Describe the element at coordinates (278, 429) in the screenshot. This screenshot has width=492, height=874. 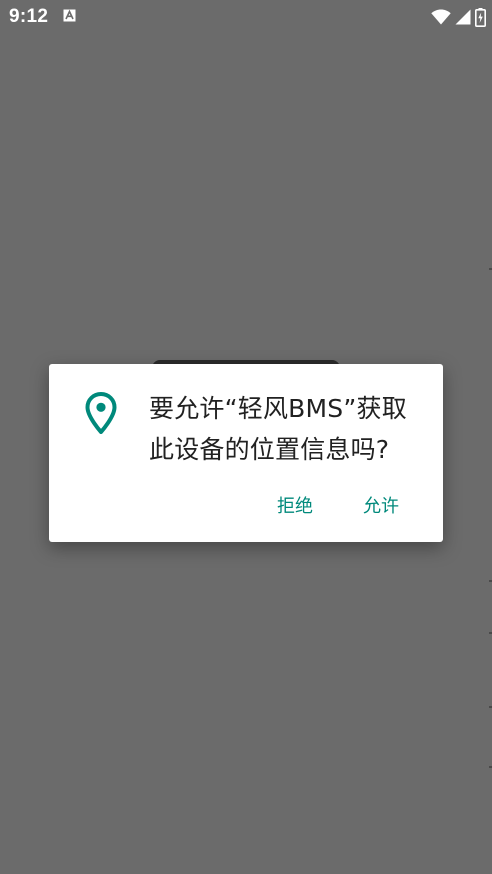
I see `permission-message: 要允许“轻风BMS”获取此设备的位置信息吗?` at that location.